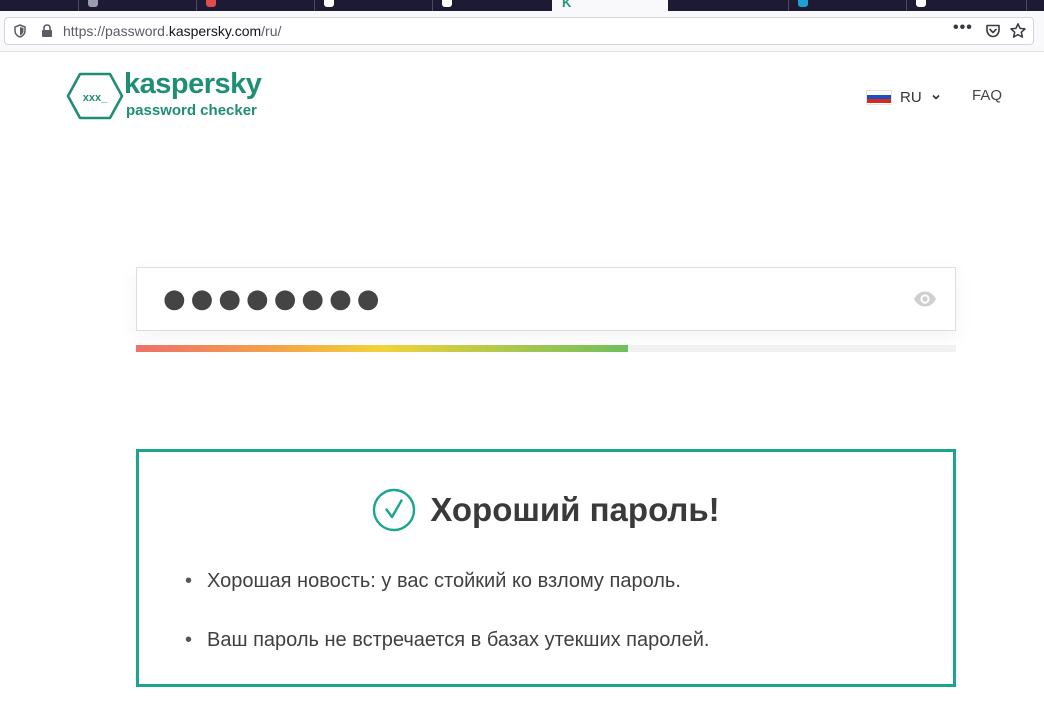 This screenshot has width=1044, height=711. Describe the element at coordinates (993, 31) in the screenshot. I see `pocket-icon` at that location.